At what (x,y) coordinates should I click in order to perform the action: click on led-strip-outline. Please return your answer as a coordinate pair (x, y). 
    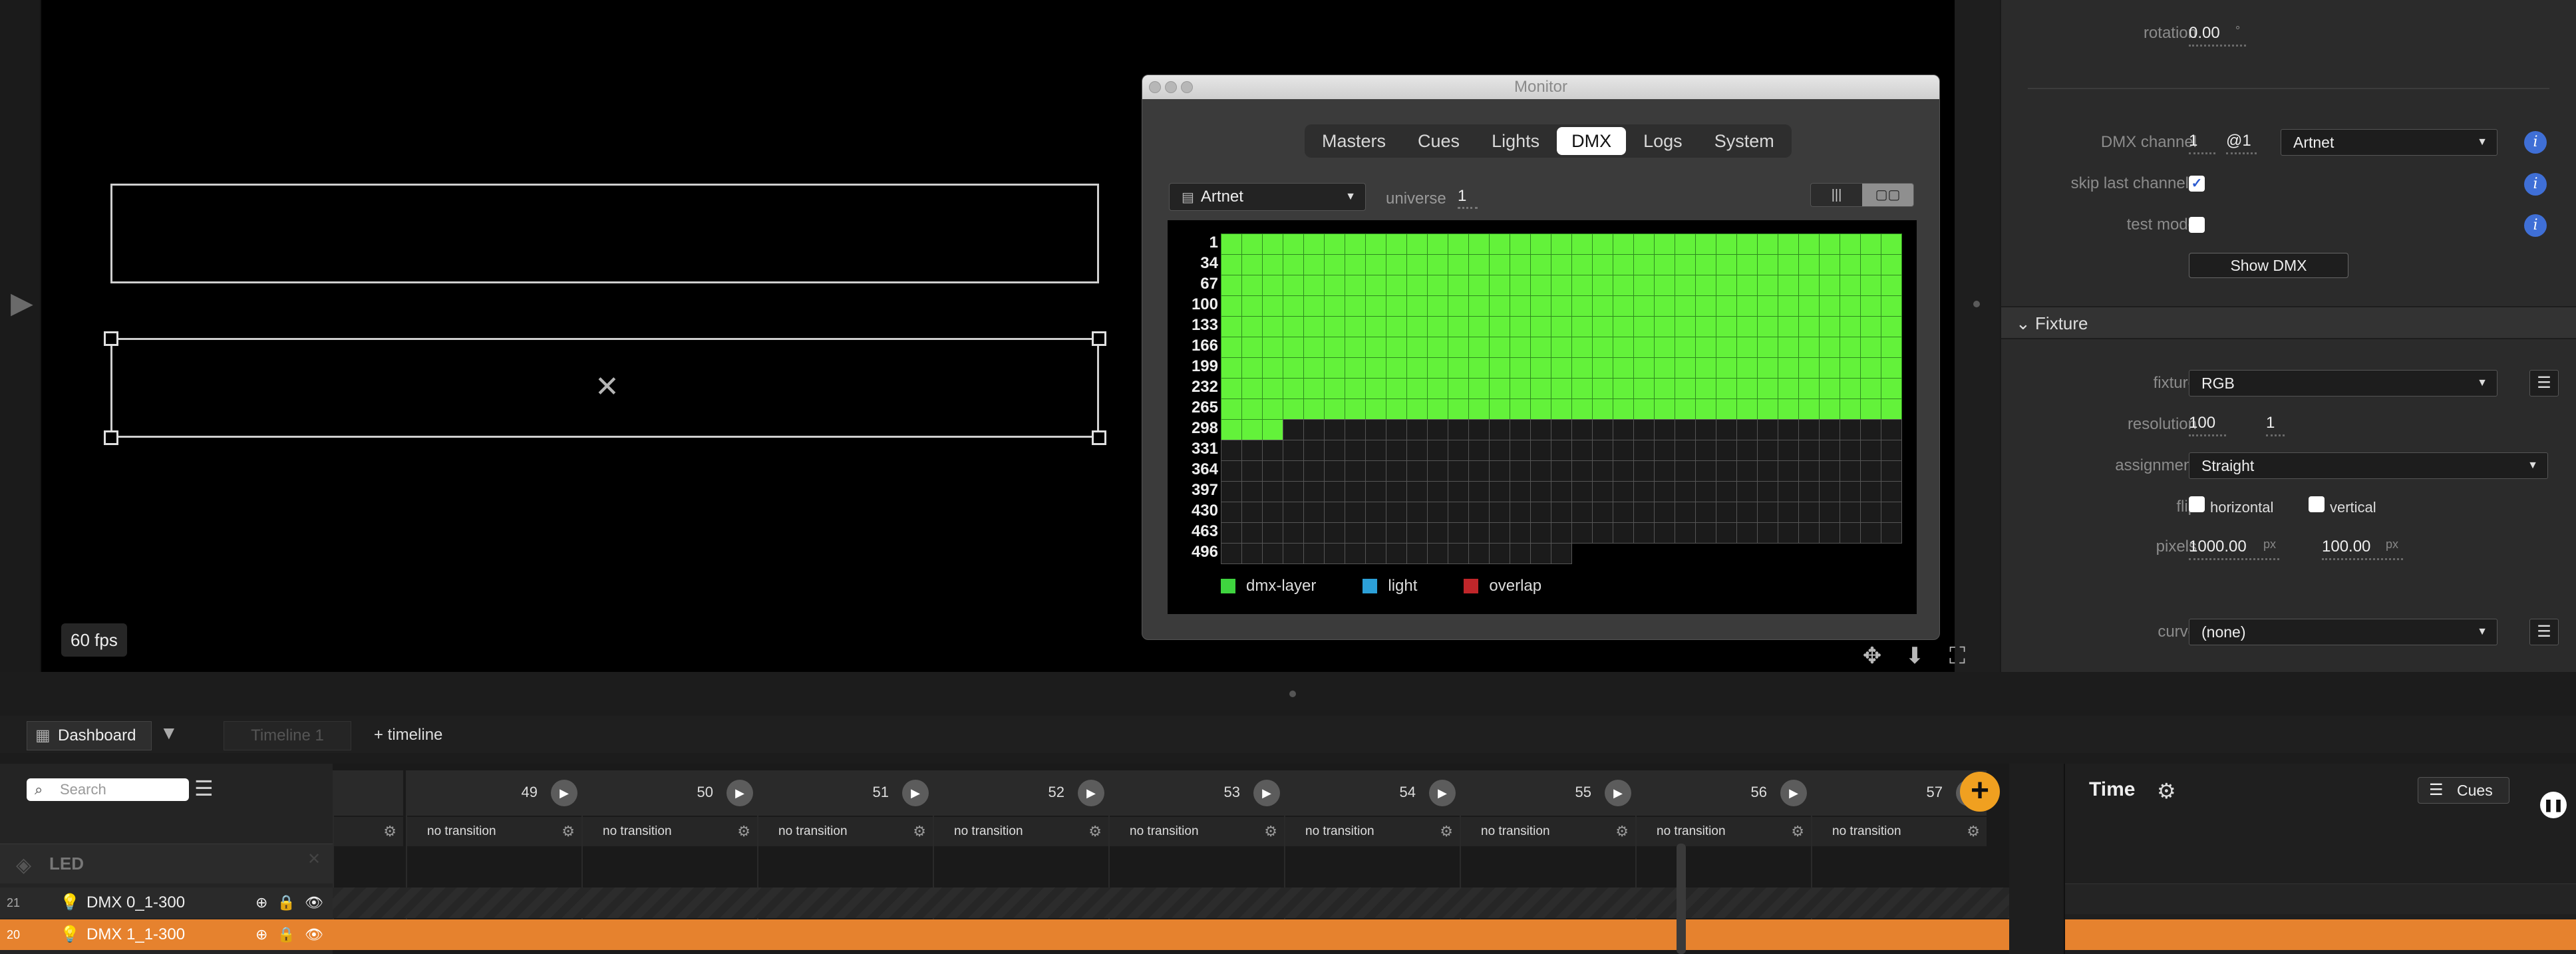
    Looking at the image, I should click on (604, 234).